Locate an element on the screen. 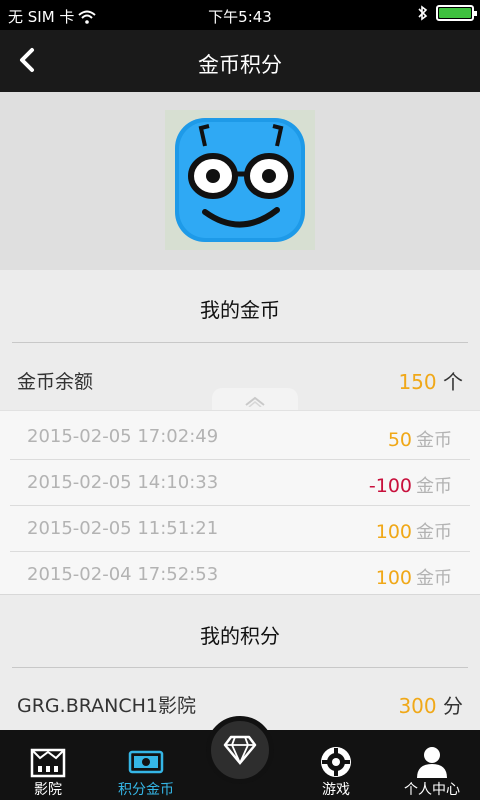 This screenshot has width=480, height=800. points-section-title: 我的积分 is located at coordinates (240, 636).